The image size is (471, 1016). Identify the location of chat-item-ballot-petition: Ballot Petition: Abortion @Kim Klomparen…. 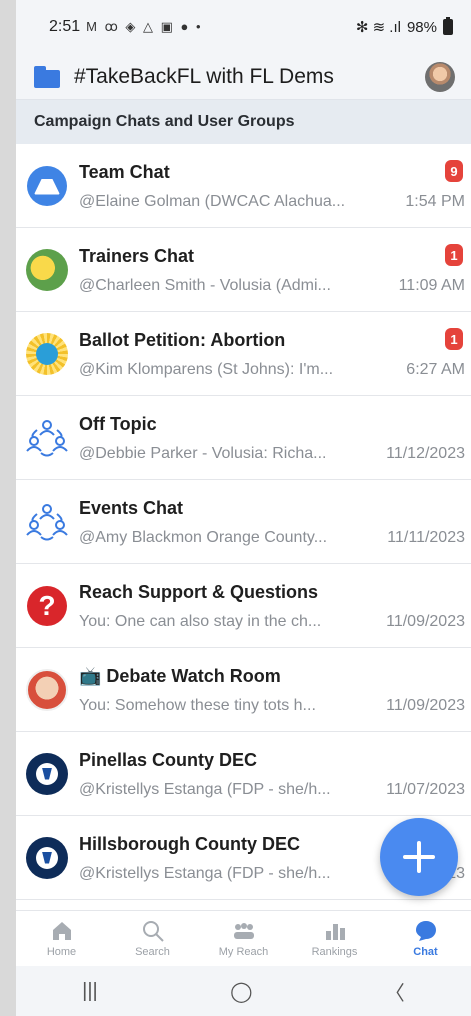
(243, 354).